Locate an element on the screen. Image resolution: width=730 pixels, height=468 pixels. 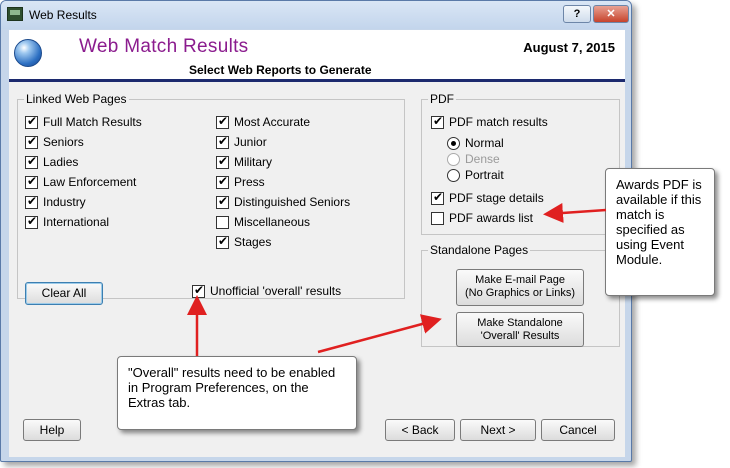
back-button: < Back is located at coordinates (420, 430).